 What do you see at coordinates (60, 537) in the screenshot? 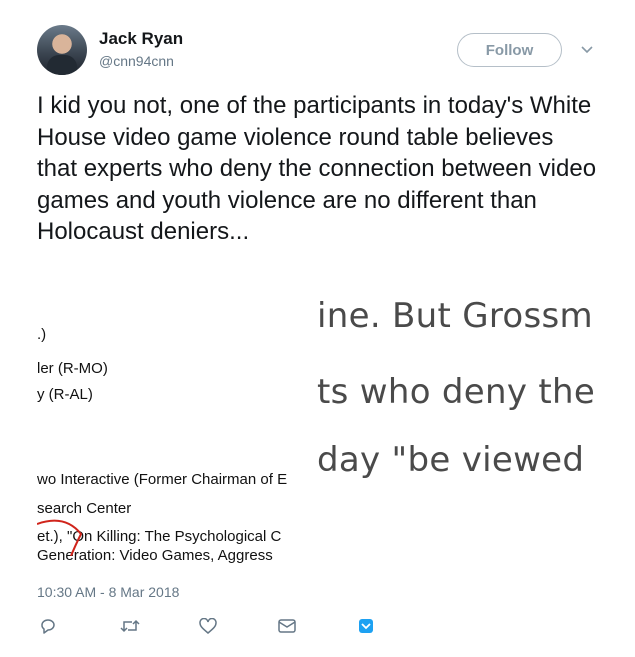
I see `red-annotation-mark` at bounding box center [60, 537].